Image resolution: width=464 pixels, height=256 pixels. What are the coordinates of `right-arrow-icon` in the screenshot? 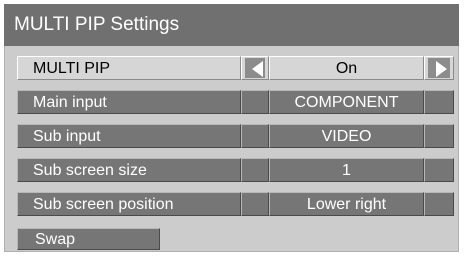 It's located at (439, 68).